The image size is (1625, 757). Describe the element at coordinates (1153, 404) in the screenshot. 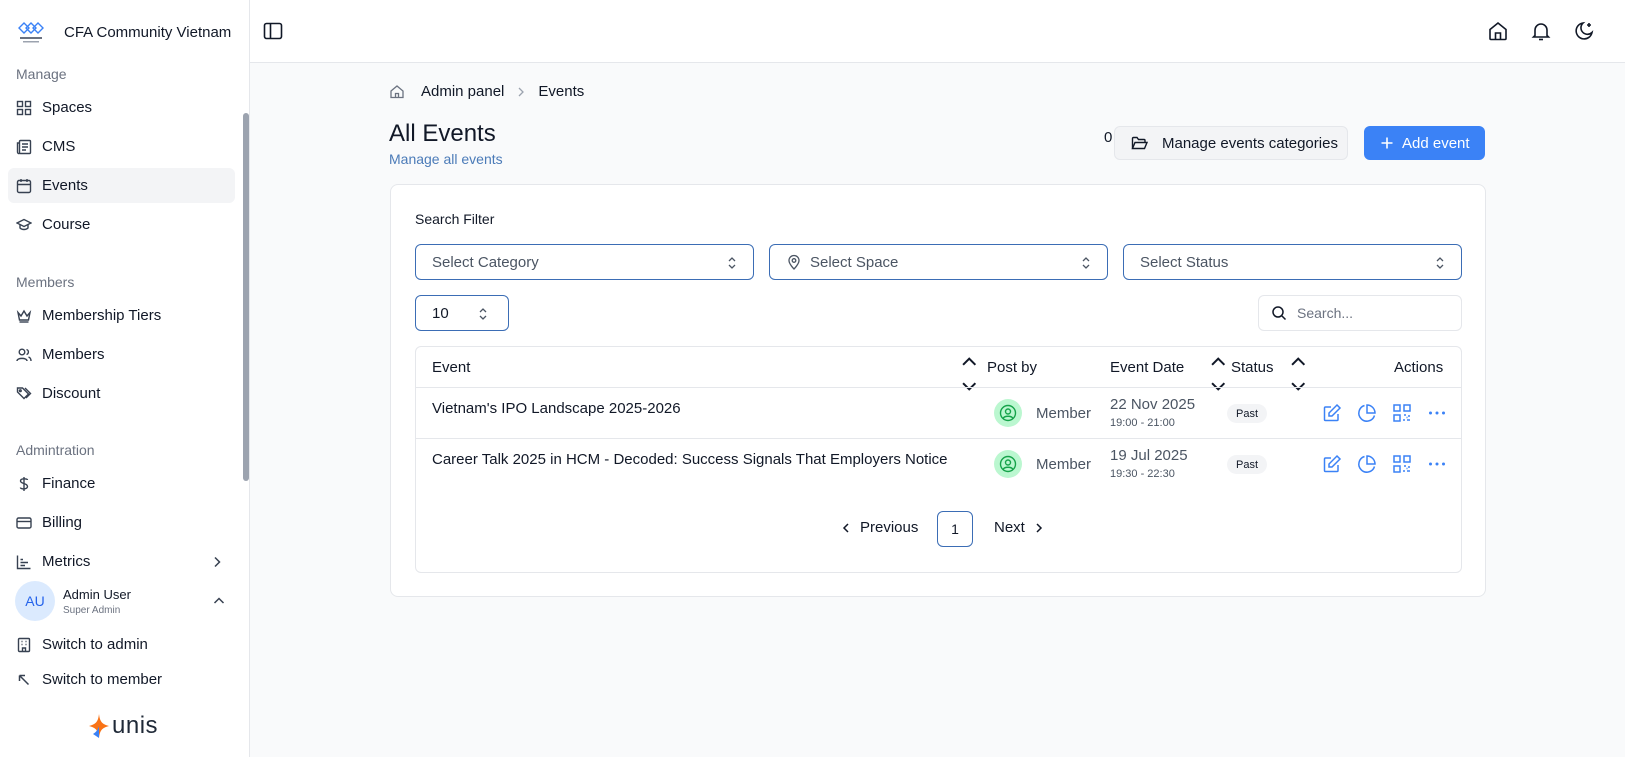

I see `event-date: 22 Nov 2025` at that location.